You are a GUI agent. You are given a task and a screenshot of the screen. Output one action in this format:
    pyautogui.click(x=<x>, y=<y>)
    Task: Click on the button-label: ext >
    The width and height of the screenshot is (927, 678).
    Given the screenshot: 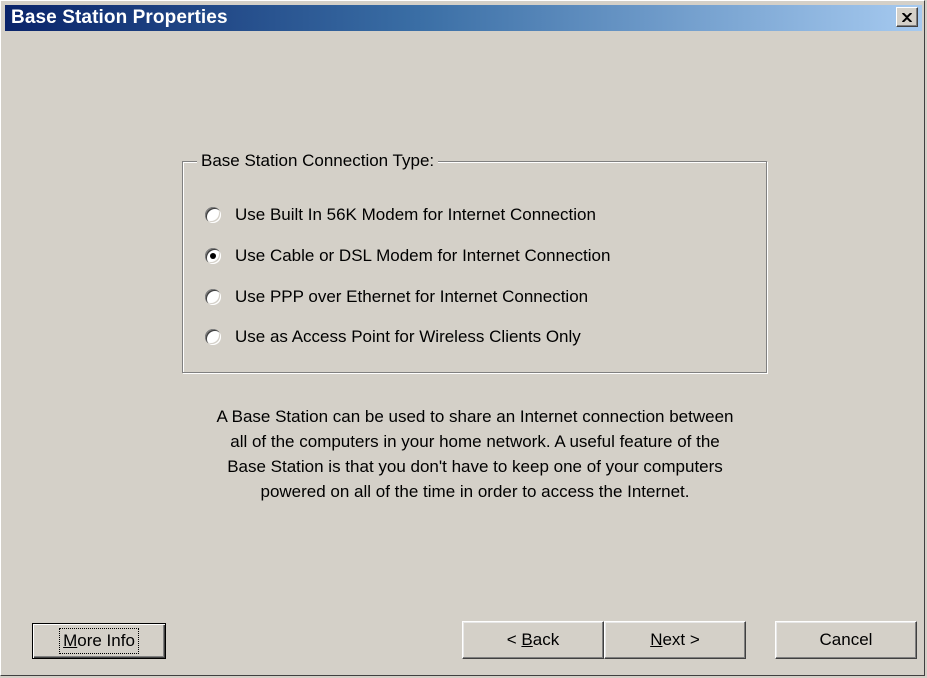 What is the action you would take?
    pyautogui.click(x=681, y=639)
    